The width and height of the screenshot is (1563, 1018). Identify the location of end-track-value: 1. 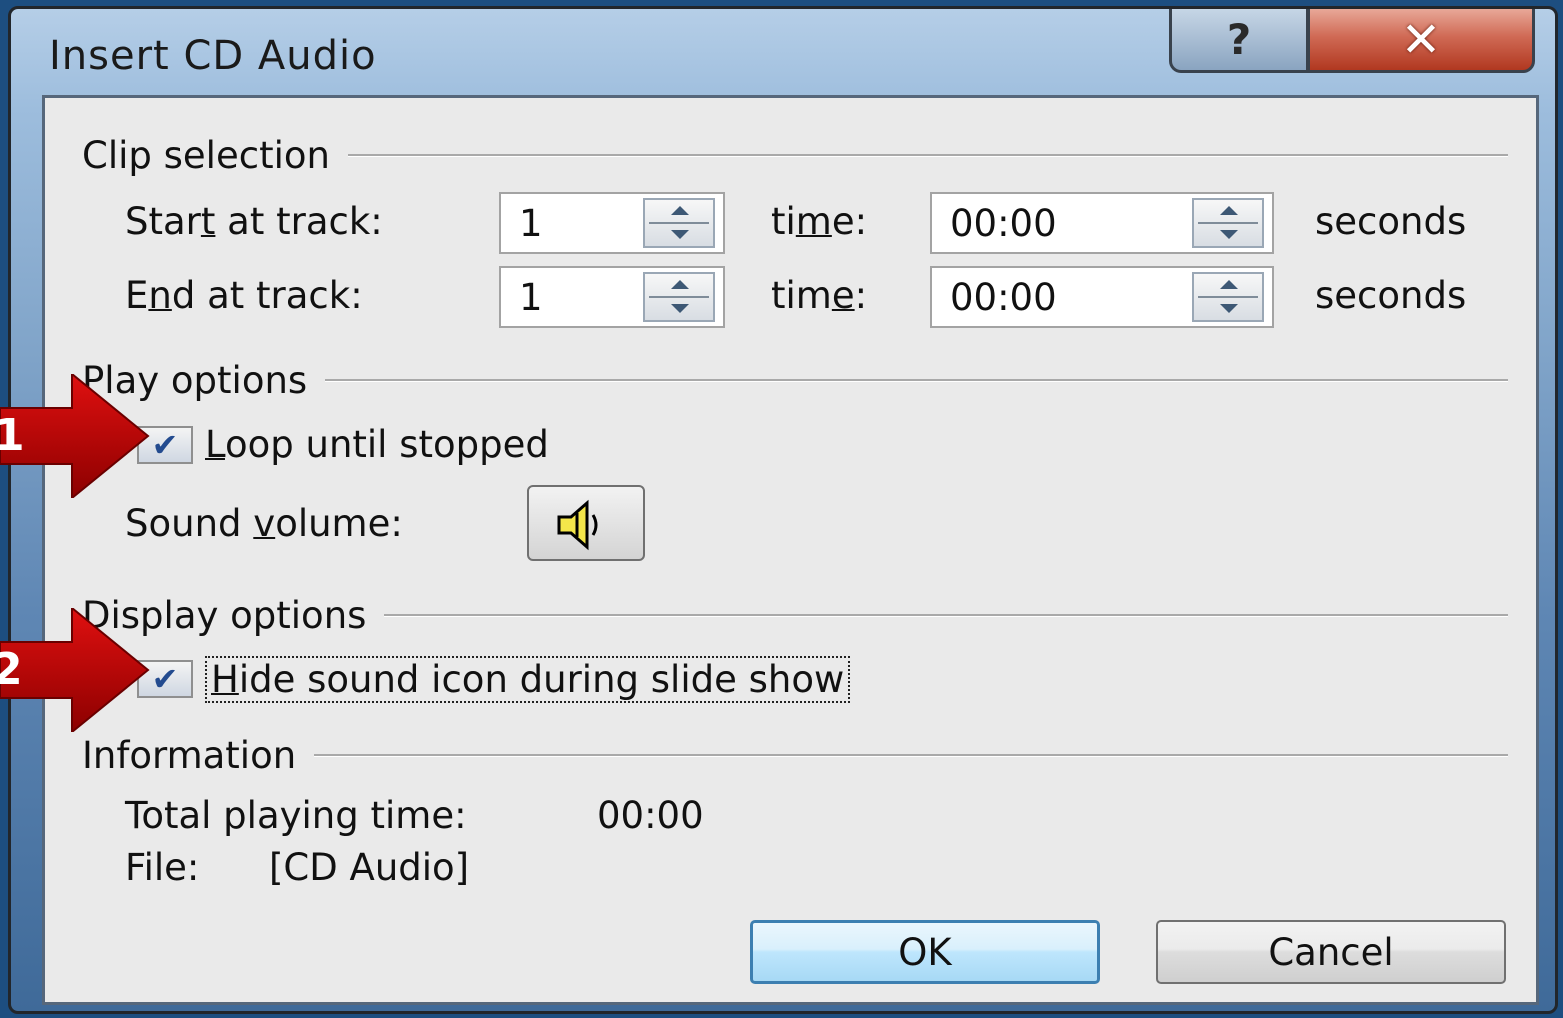
(531, 297).